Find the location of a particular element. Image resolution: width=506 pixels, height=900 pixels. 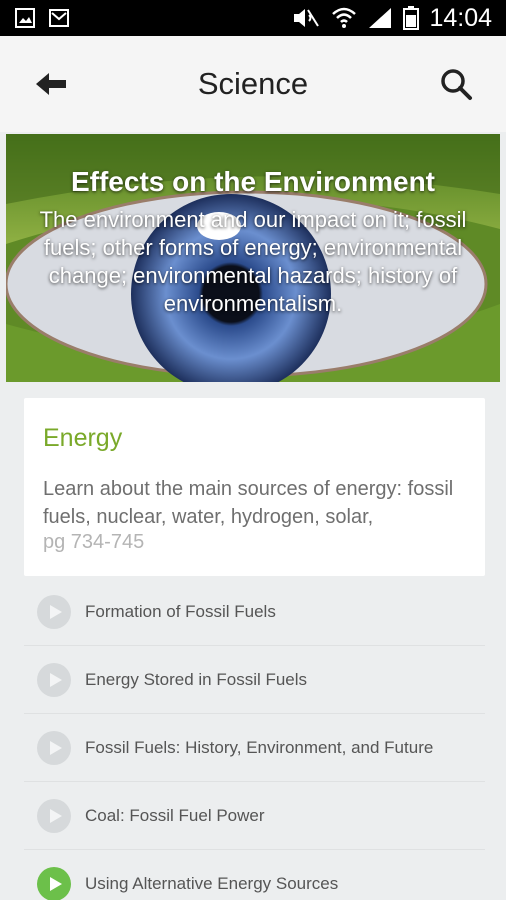

signal-icon is located at coordinates (380, 18).